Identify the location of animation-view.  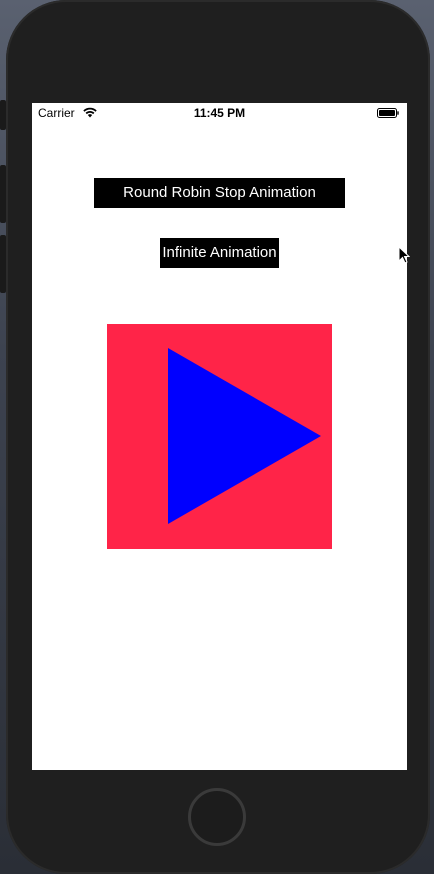
(219, 436).